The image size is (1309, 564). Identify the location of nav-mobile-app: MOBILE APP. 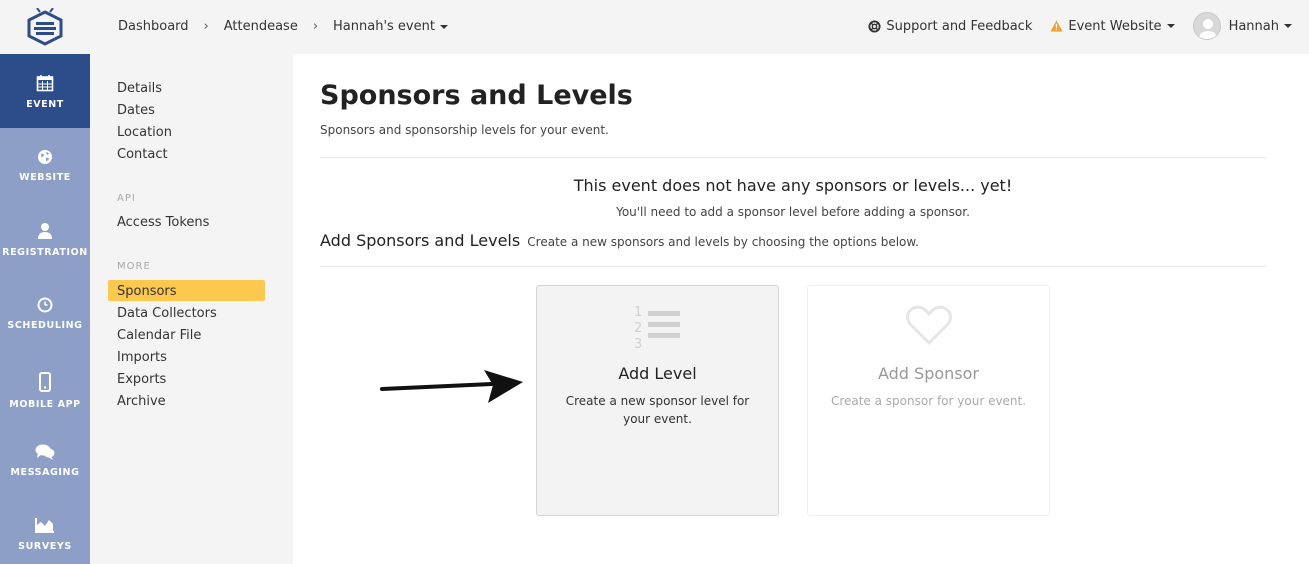
(45, 387).